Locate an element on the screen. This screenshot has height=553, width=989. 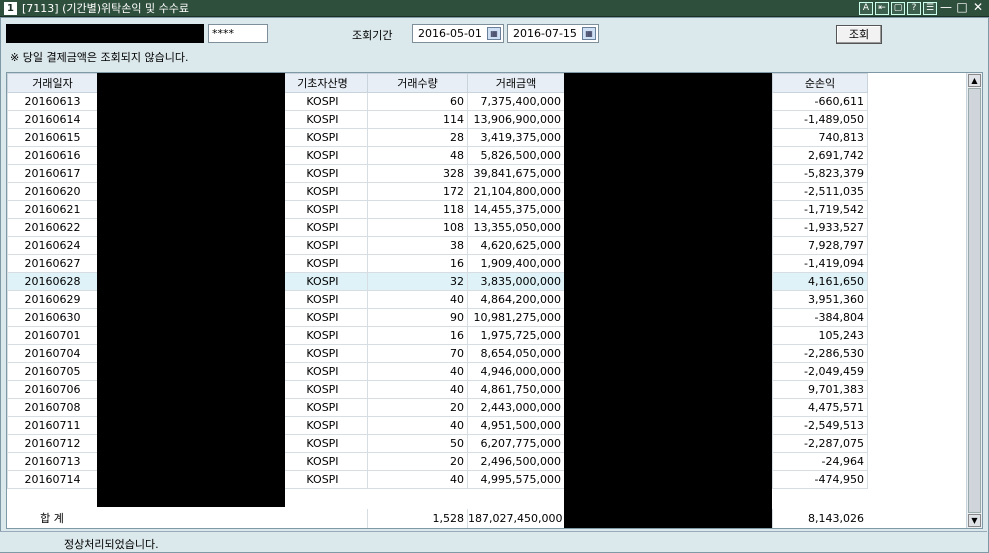
total-row: 합 계 1,528 187,027,450,000 8,143,026 is located at coordinates (437, 518).